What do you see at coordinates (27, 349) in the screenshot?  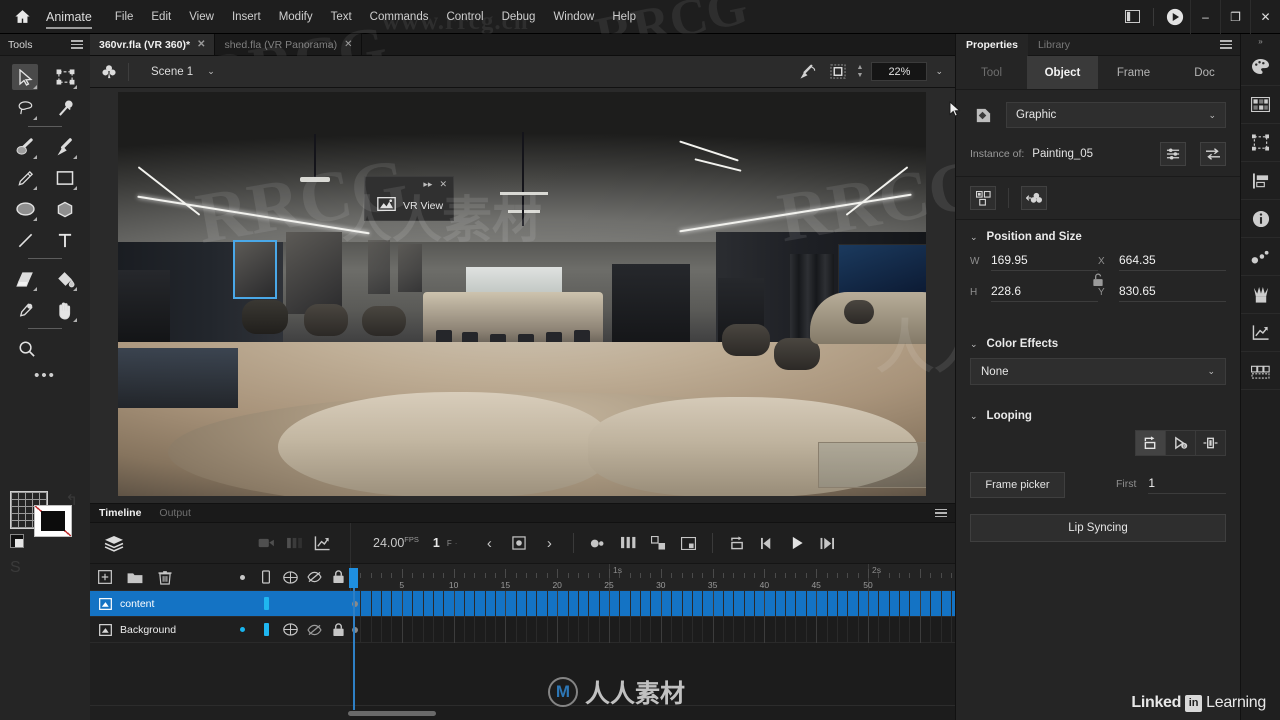 I see `zoom-tool` at bounding box center [27, 349].